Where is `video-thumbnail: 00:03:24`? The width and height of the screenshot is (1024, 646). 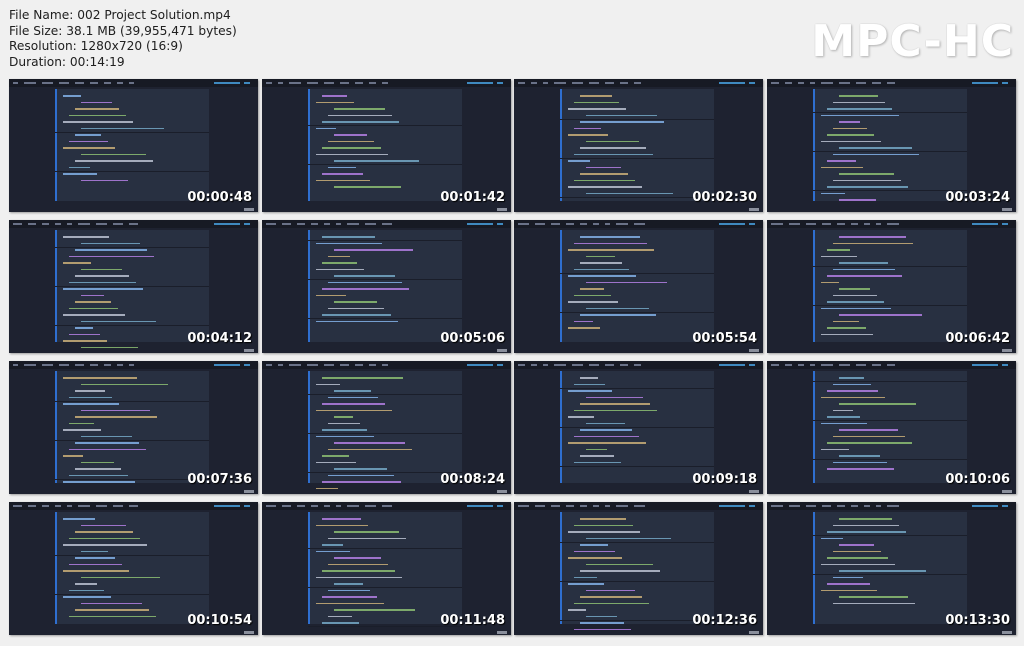
video-thumbnail: 00:03:24 is located at coordinates (891, 145).